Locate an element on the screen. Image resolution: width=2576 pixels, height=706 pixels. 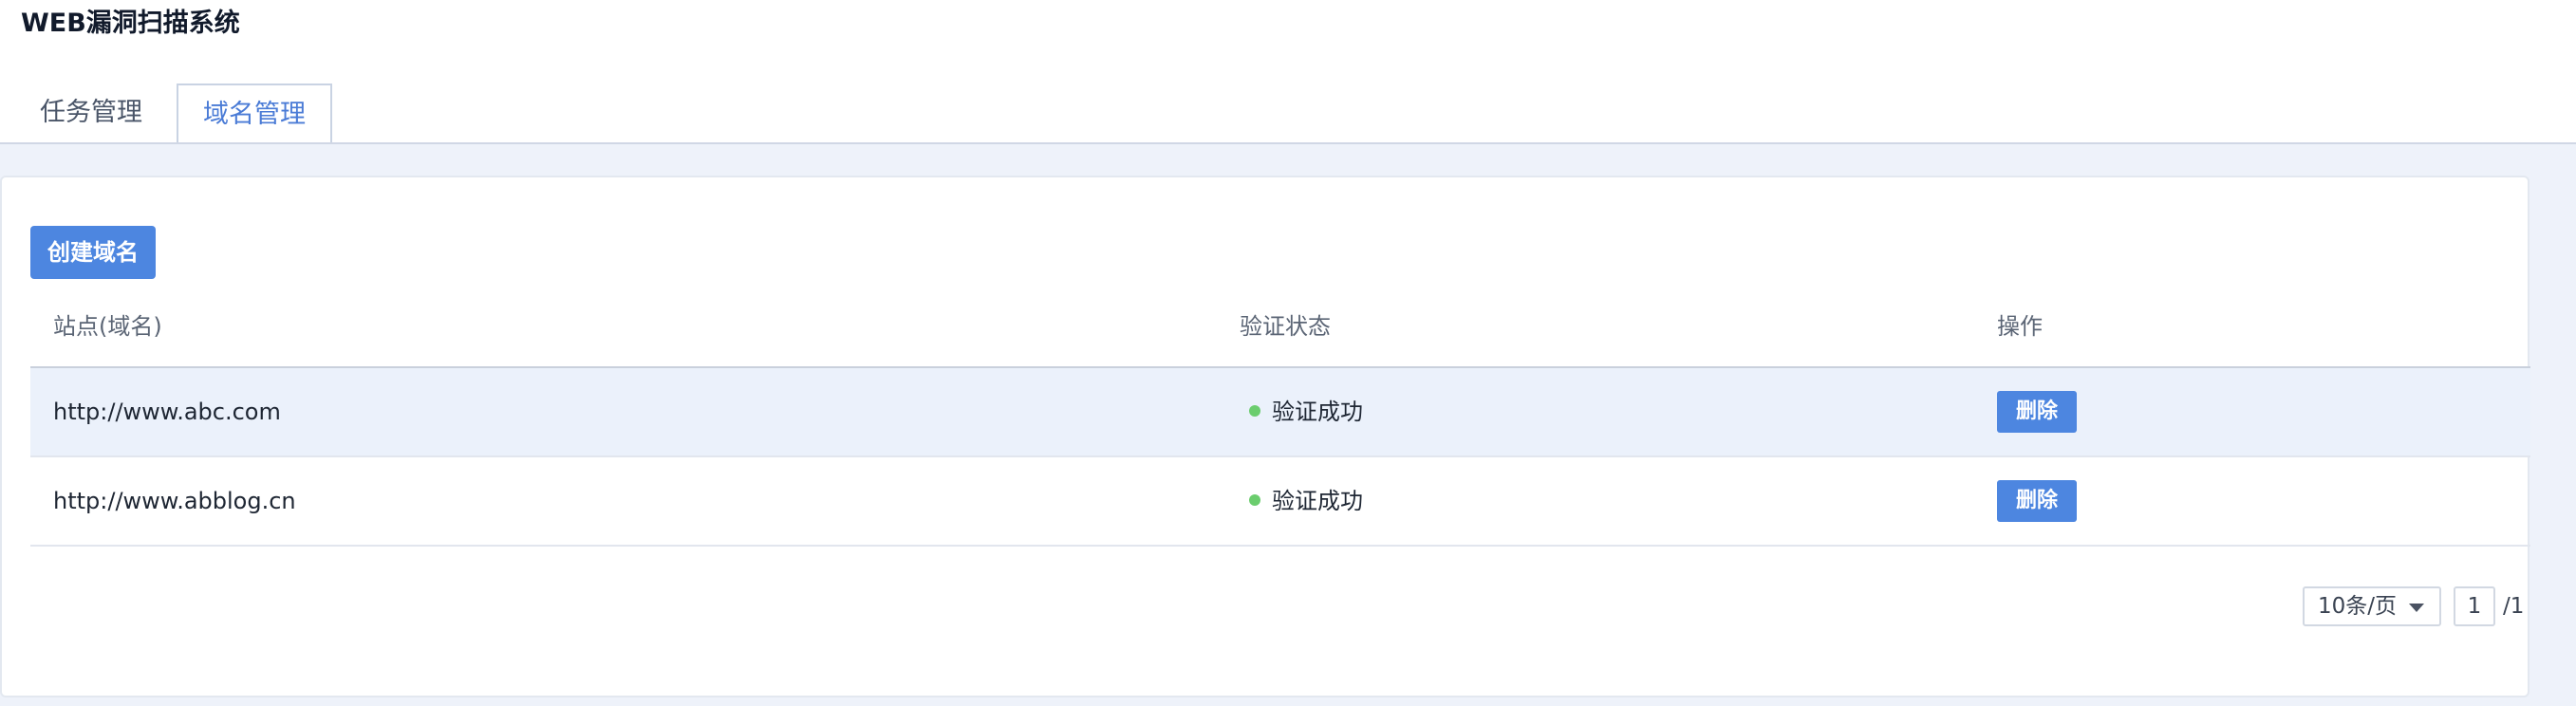
page-number-input: 1 is located at coordinates (2474, 606).